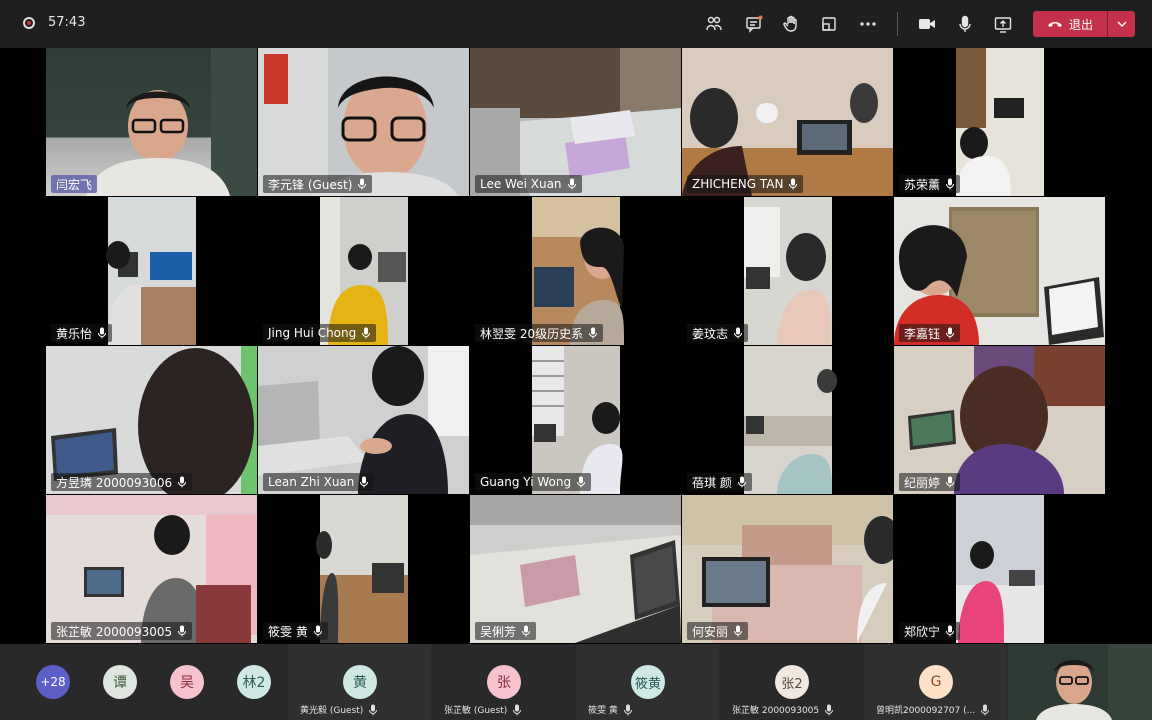 This screenshot has height=720, width=1152. Describe the element at coordinates (575, 420) in the screenshot. I see `video-tile: Guang Yi Wong` at that location.